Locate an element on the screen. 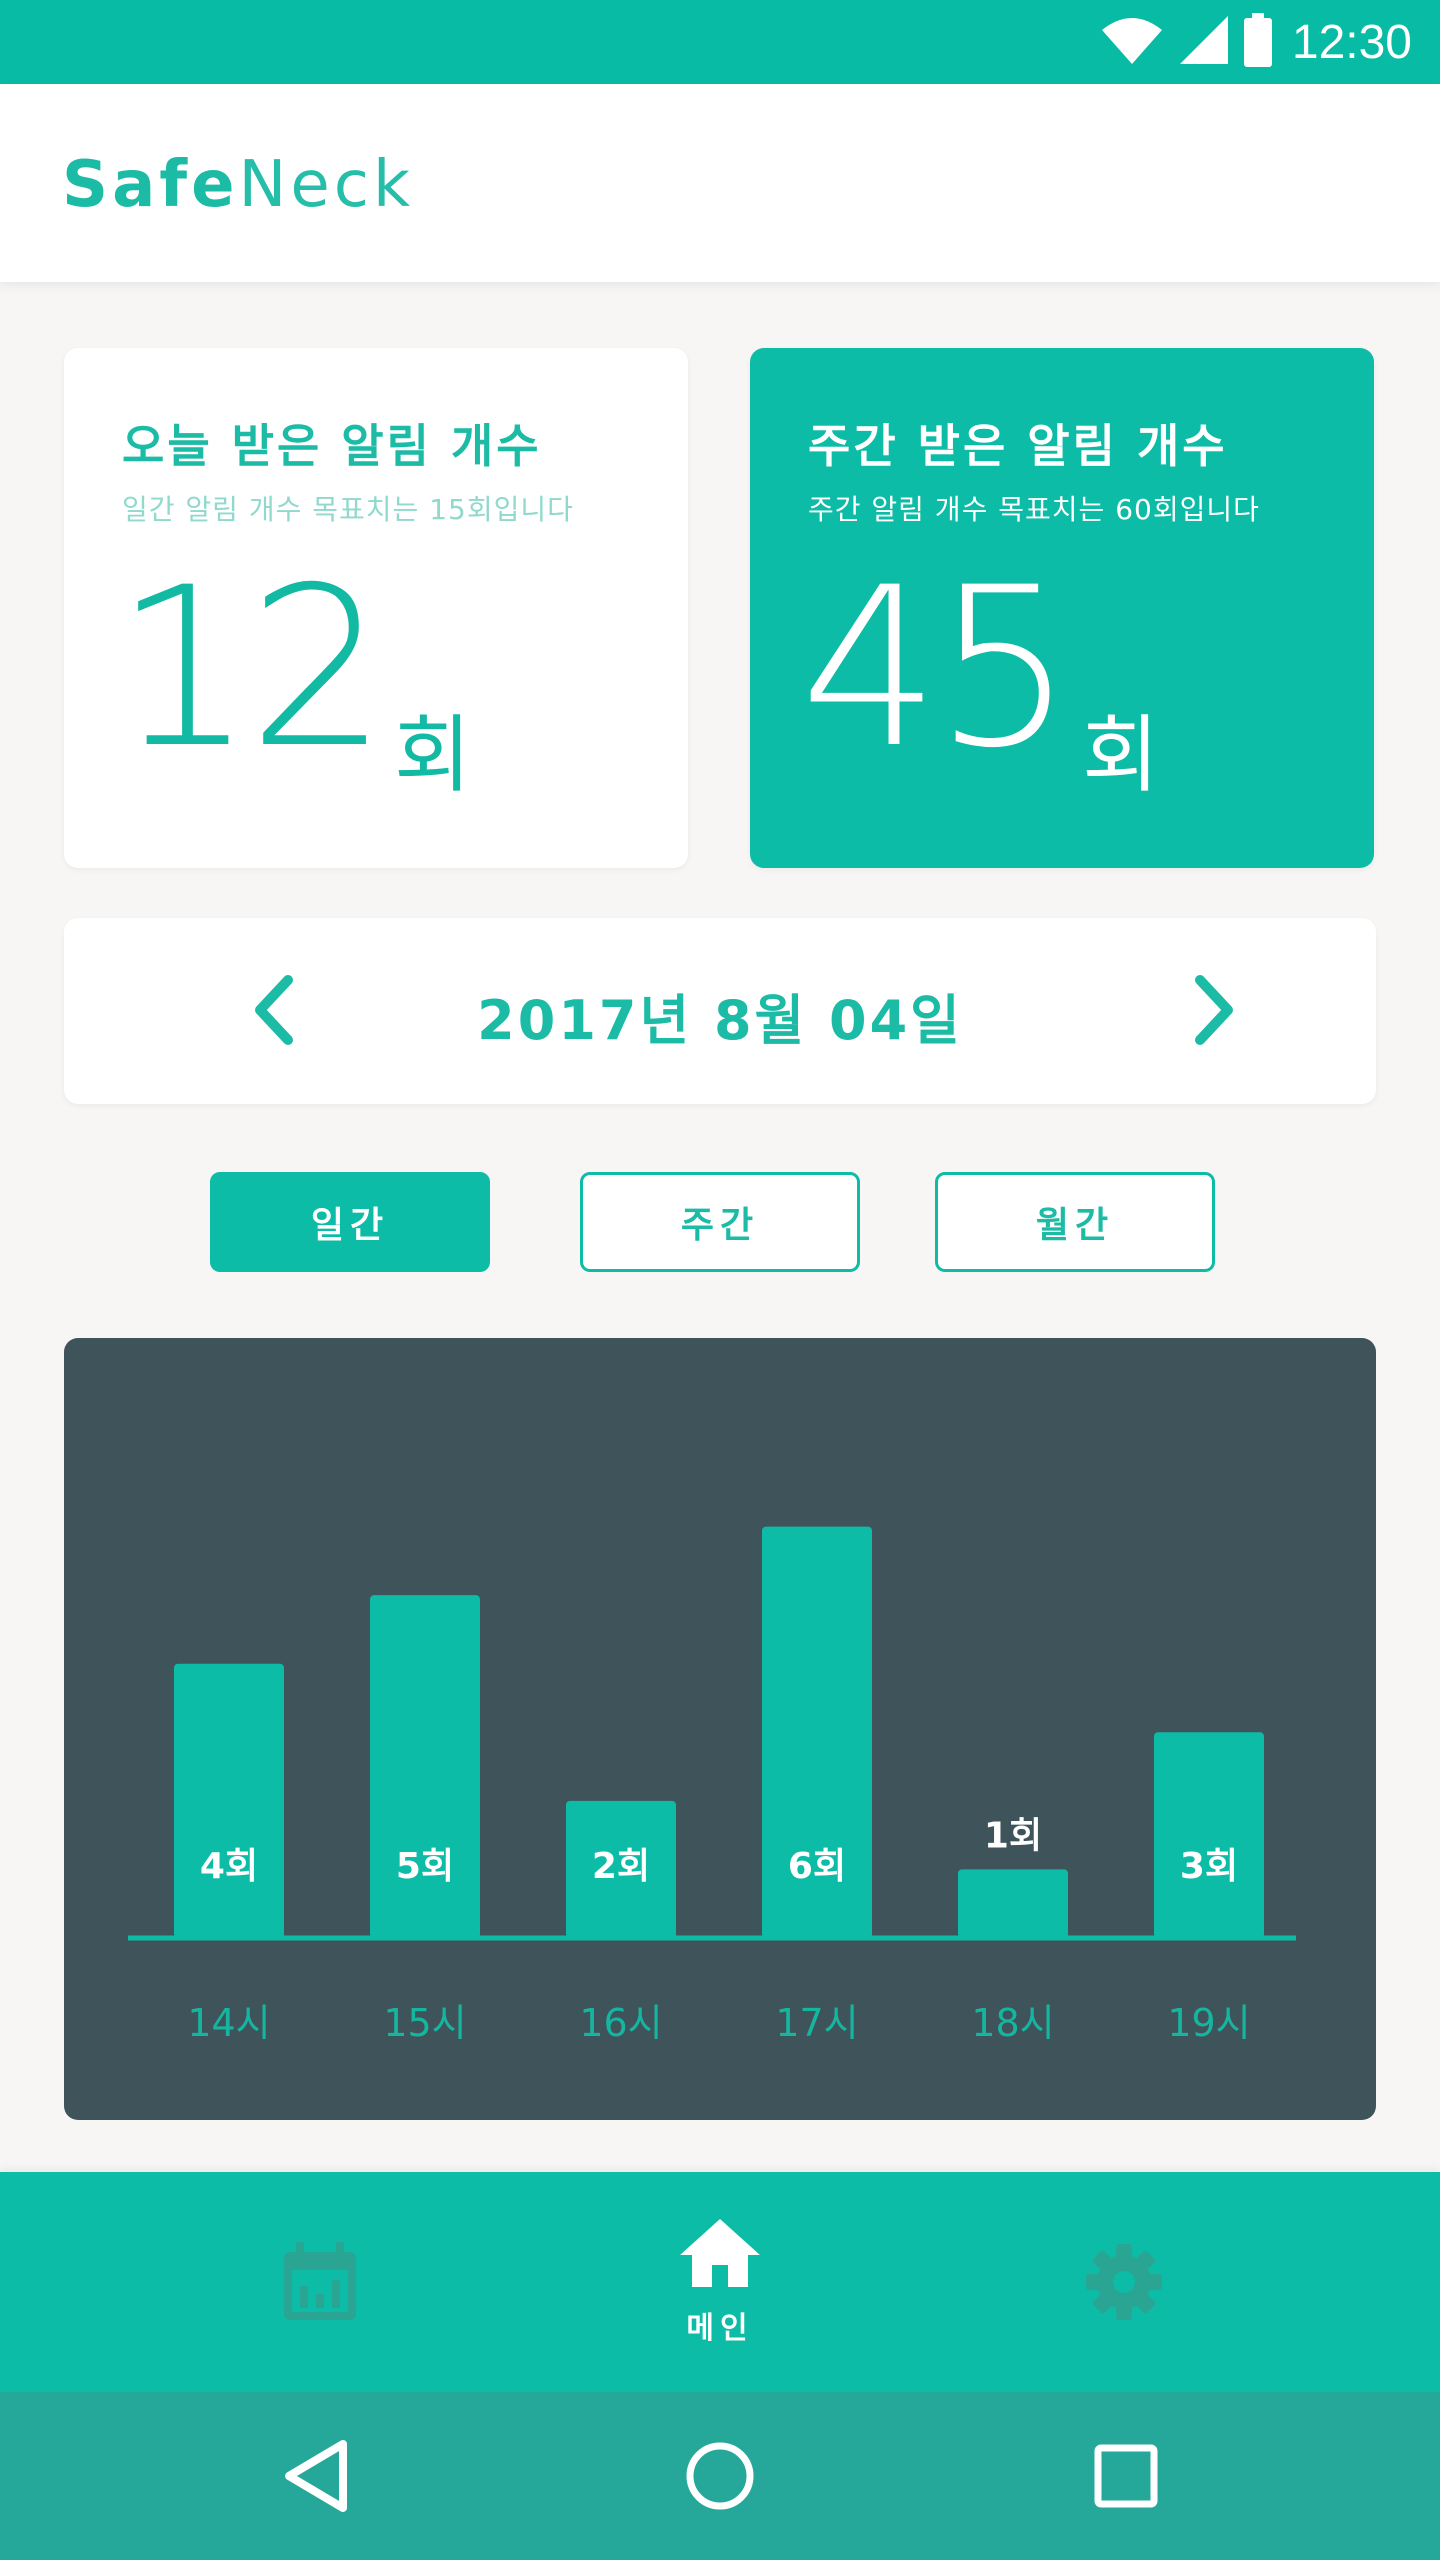 This screenshot has height=2560, width=1440. bar-value-label: 6회 is located at coordinates (817, 1866).